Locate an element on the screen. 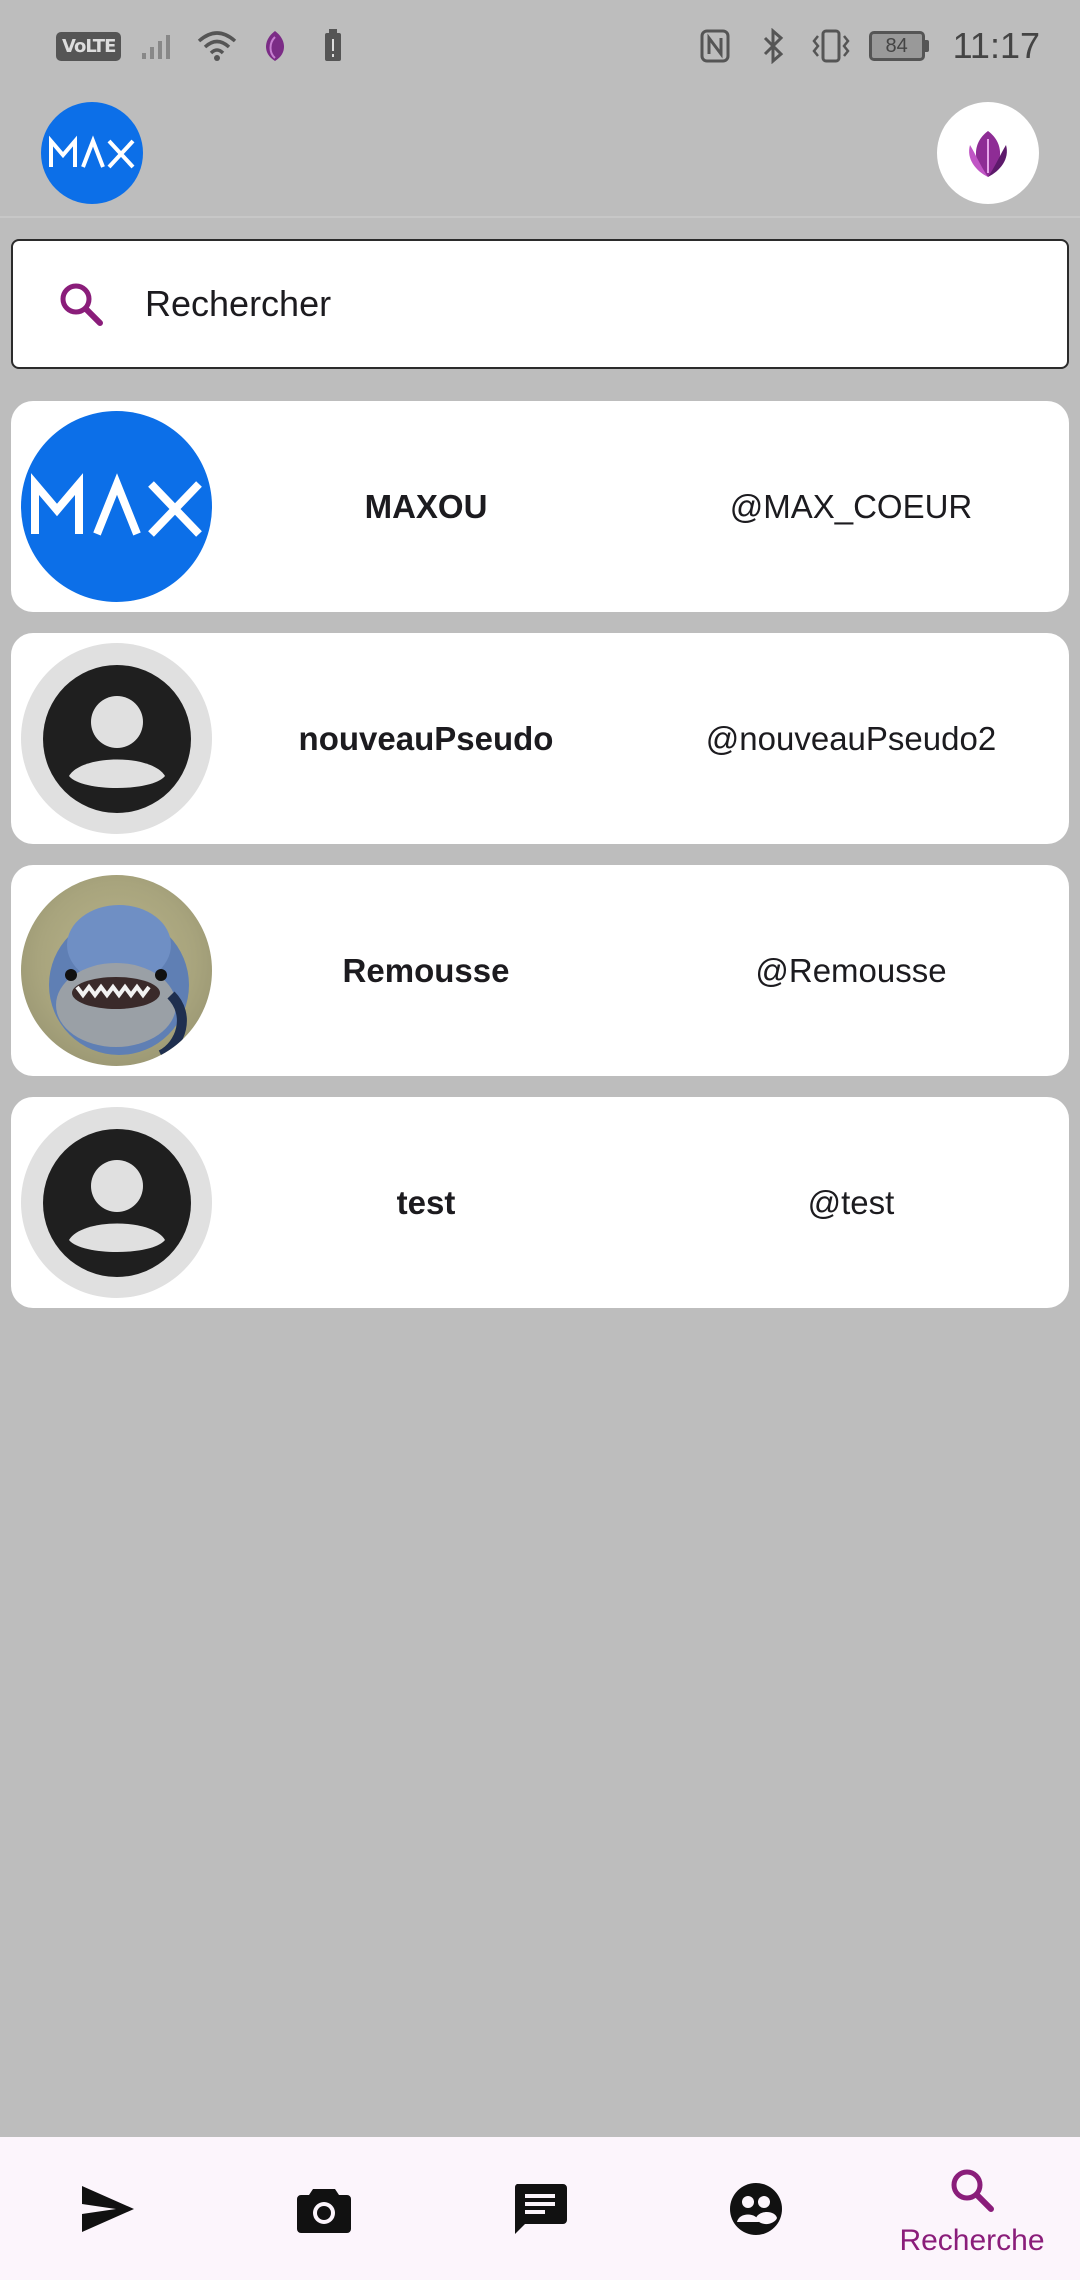 The height and width of the screenshot is (2280, 1080). user-handle: @MAX_COEUR is located at coordinates (851, 506).